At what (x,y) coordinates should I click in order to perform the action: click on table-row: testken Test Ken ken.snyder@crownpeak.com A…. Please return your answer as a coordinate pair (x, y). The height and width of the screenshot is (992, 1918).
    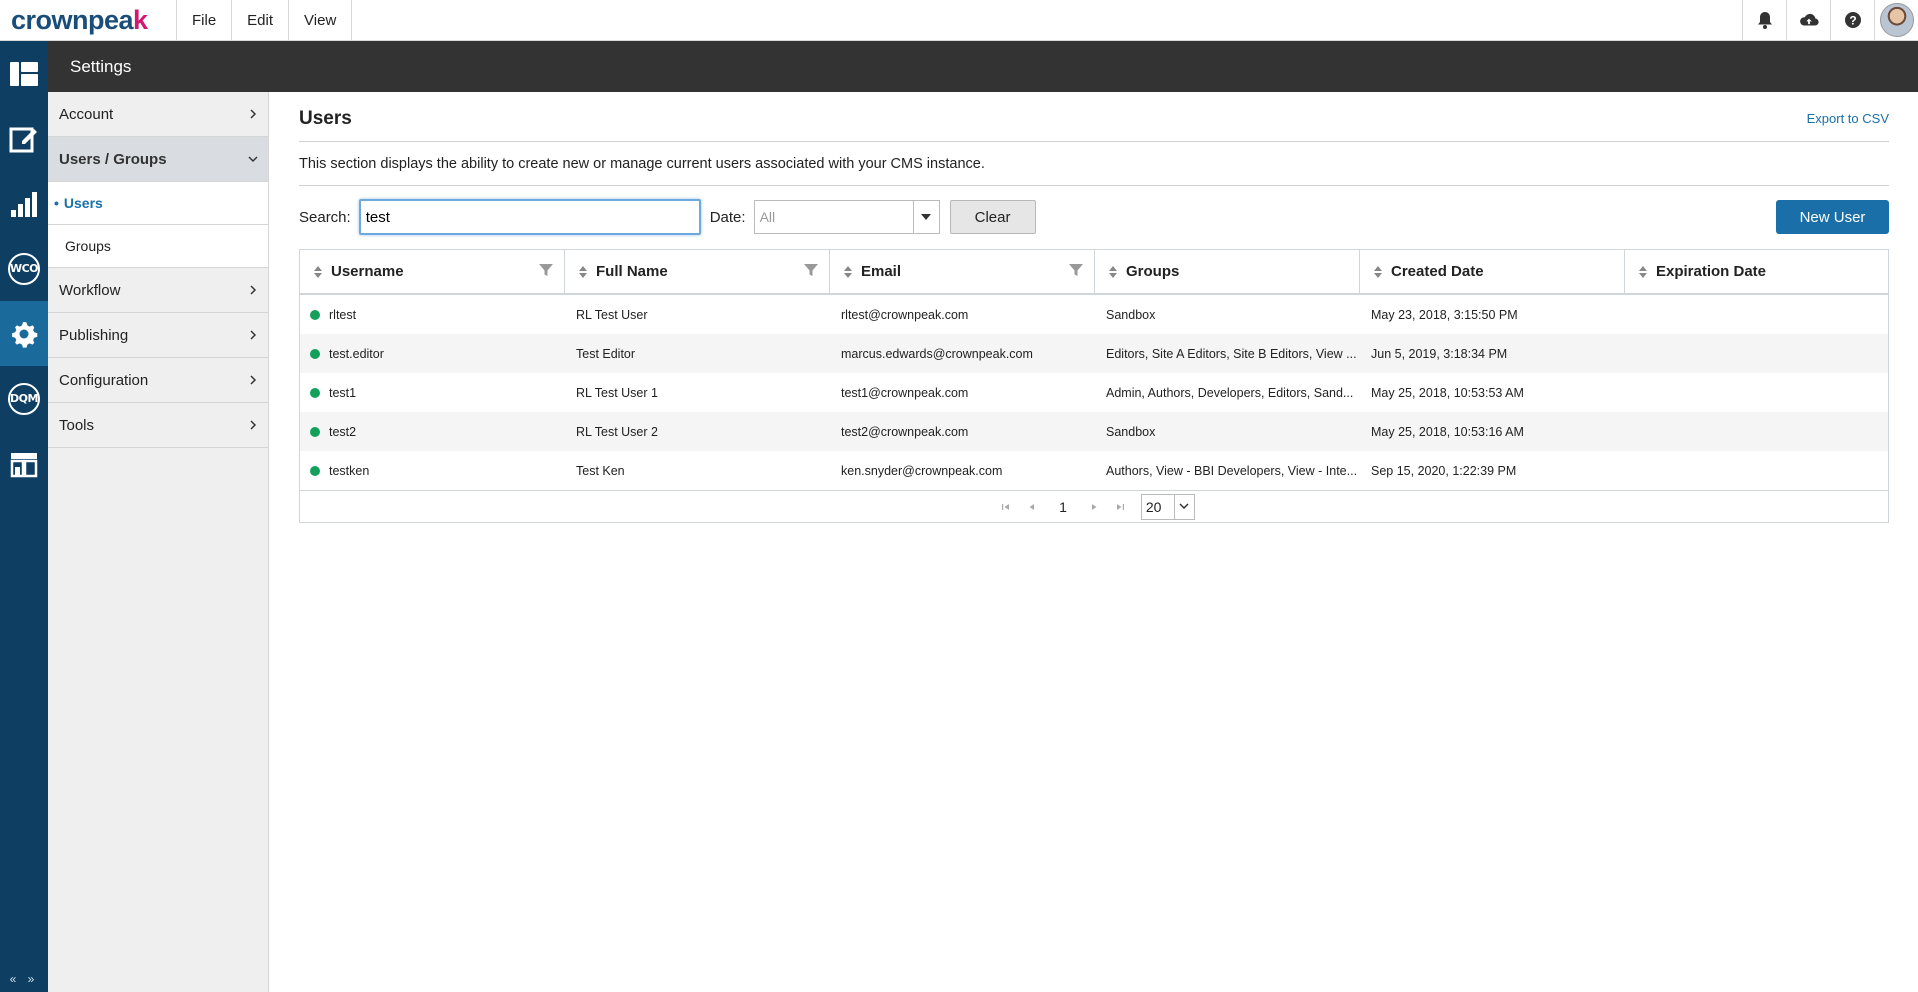
    Looking at the image, I should click on (1094, 470).